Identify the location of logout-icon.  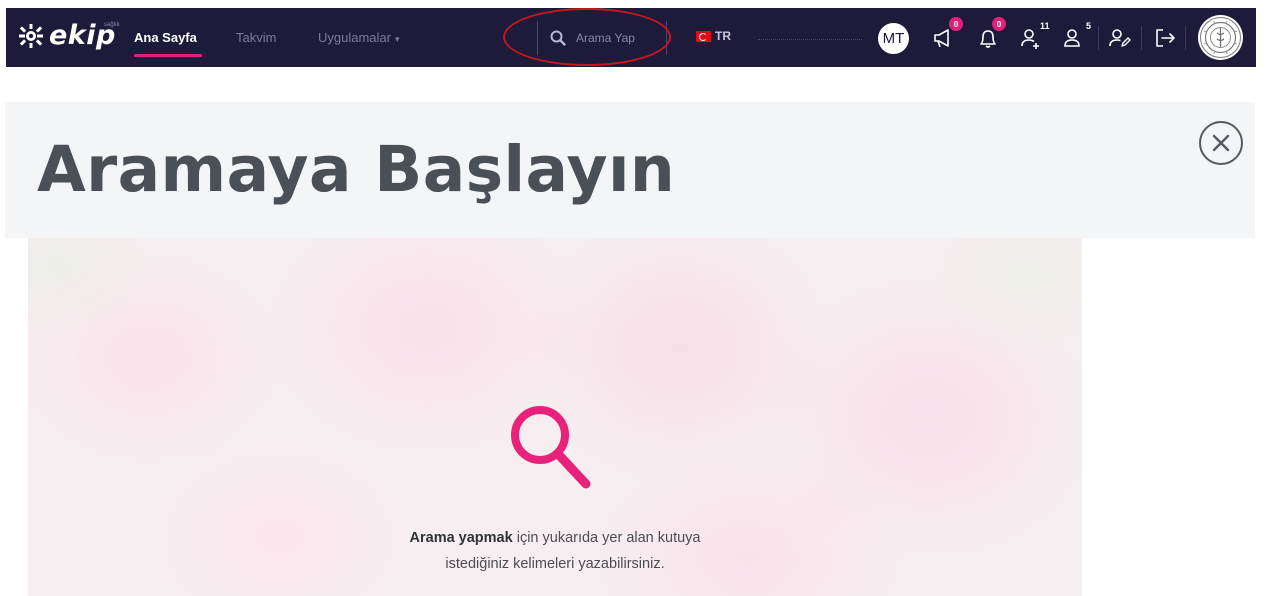
(1165, 38).